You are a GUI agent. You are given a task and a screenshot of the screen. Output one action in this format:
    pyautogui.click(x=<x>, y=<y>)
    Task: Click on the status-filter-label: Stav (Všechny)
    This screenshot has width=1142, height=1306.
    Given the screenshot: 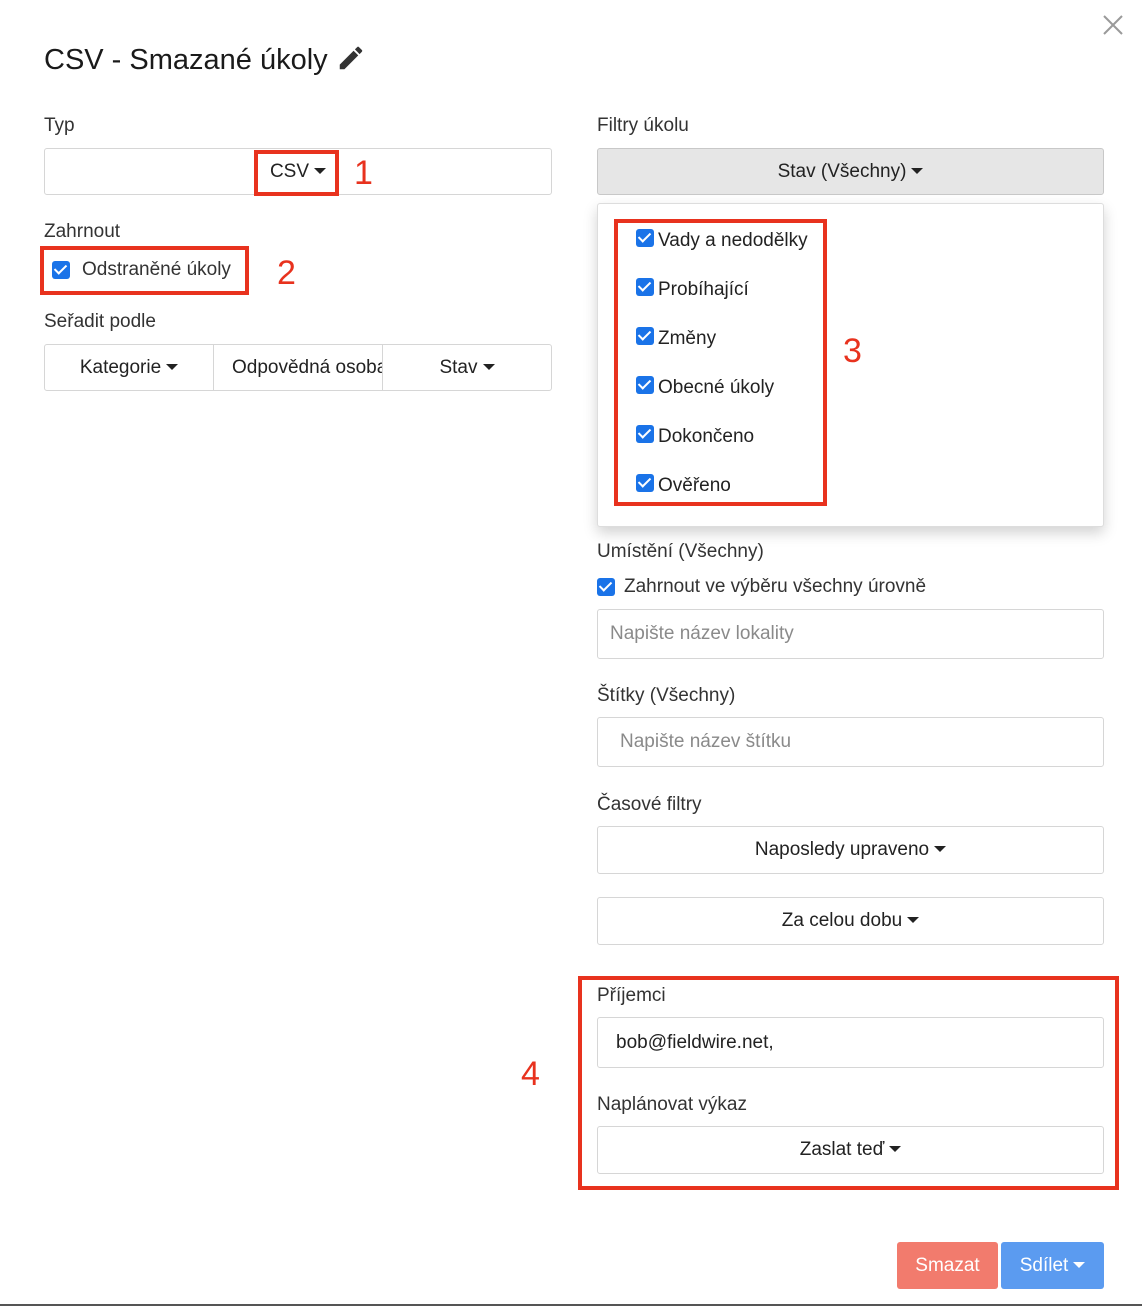 What is the action you would take?
    pyautogui.click(x=842, y=171)
    